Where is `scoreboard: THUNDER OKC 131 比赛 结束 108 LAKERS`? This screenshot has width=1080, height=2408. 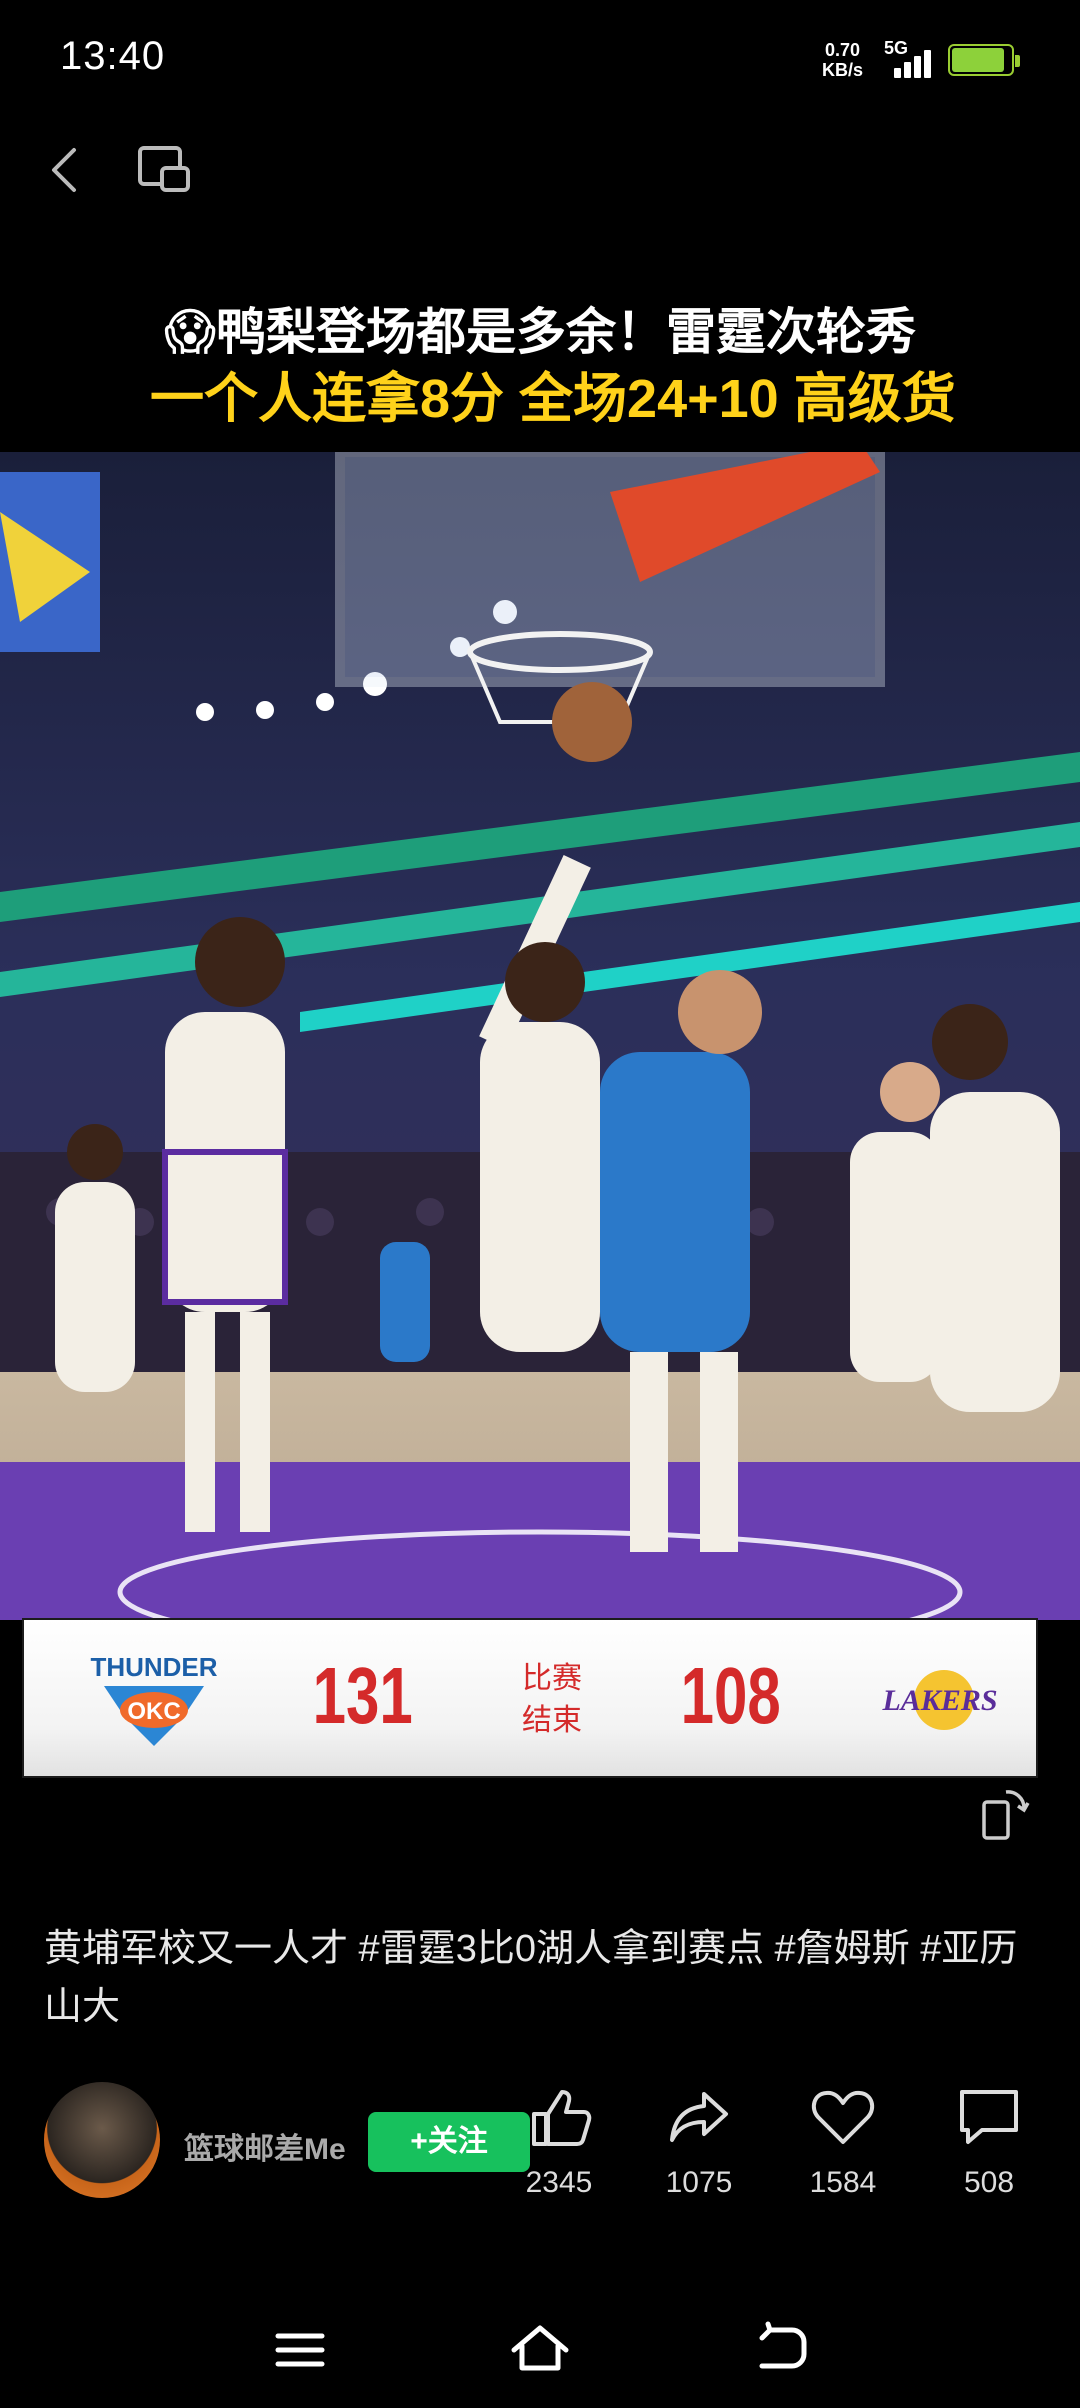
scoreboard: THUNDER OKC 131 比赛 结束 108 LAKERS is located at coordinates (530, 1698).